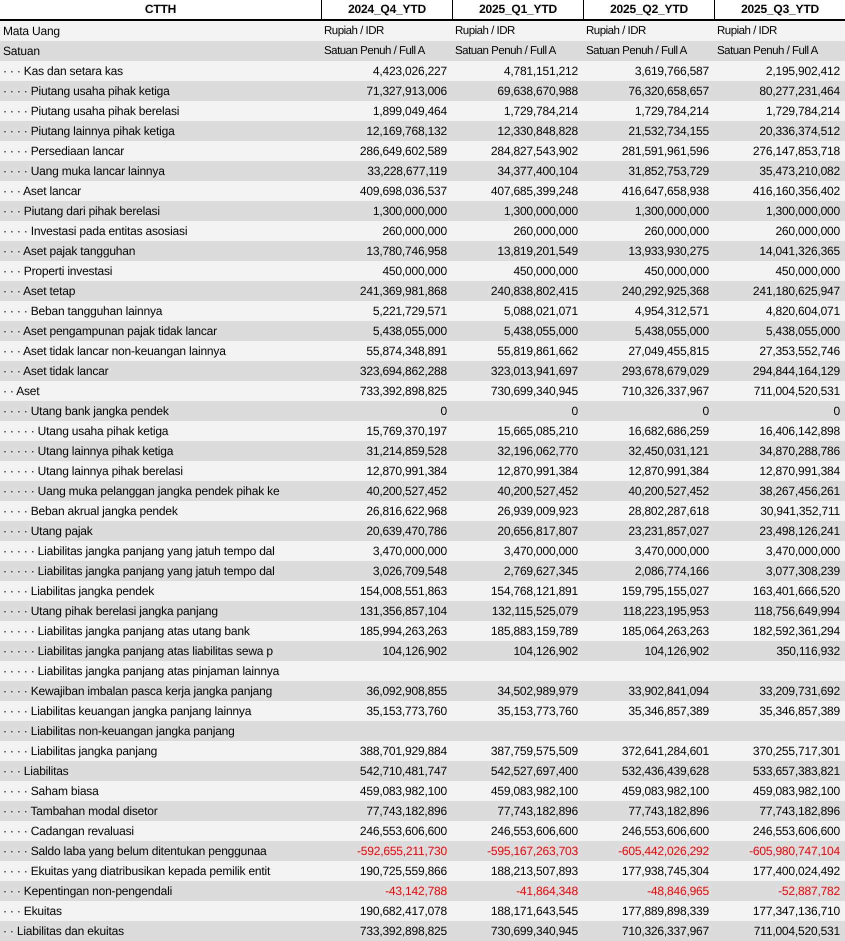 The height and width of the screenshot is (941, 845). I want to click on table-cell-text: 32,450,031,121, so click(668, 451).